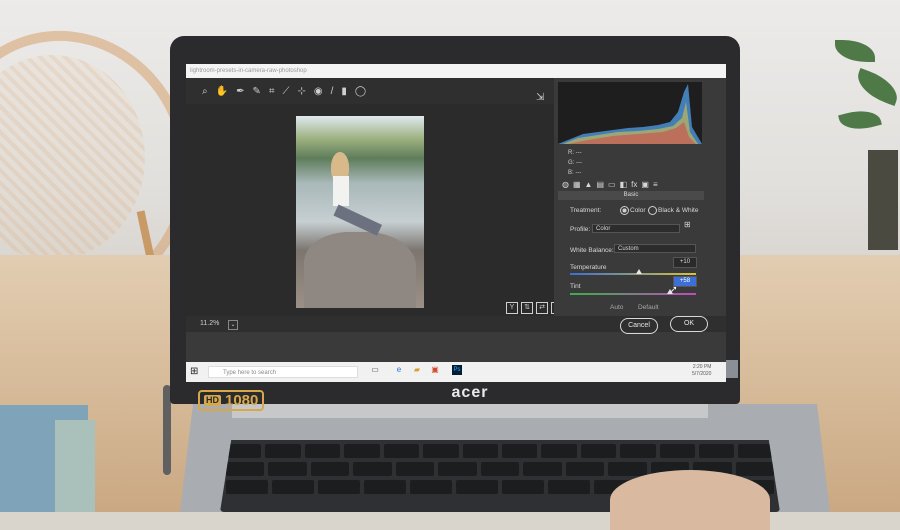 Image resolution: width=900 pixels, height=530 pixels. I want to click on hd-1080-badge: HD 1080, so click(231, 400).